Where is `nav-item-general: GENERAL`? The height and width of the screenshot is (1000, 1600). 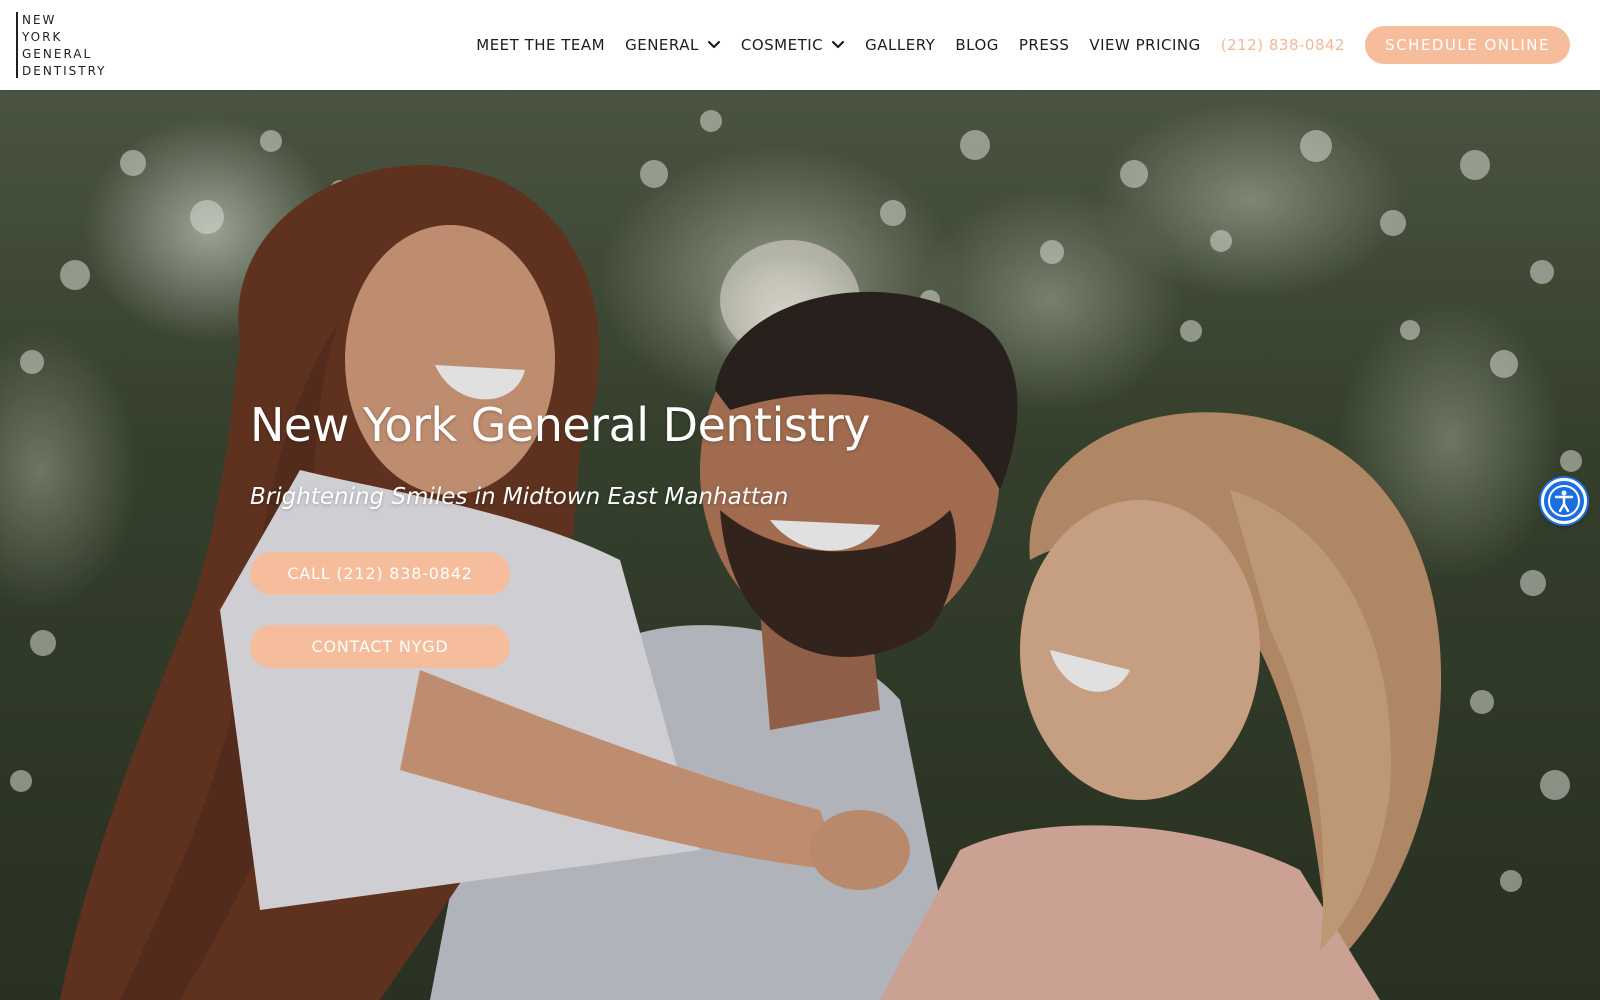 nav-item-general: GENERAL is located at coordinates (673, 45).